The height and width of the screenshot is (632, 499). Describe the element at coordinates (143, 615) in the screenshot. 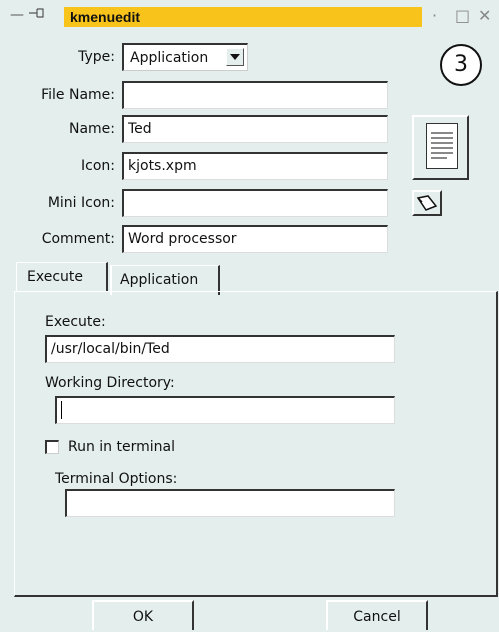

I see `ok-button: OK` at that location.